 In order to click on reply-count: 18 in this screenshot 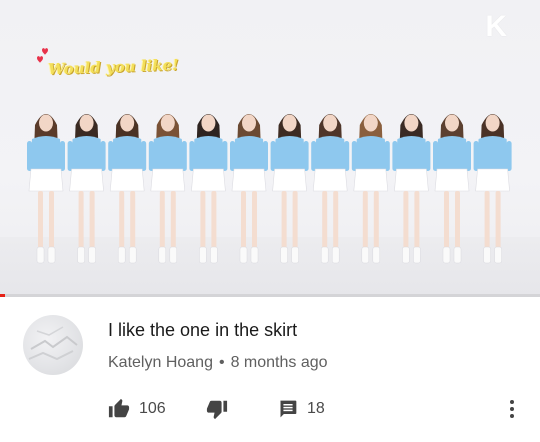, I will do `click(316, 408)`.